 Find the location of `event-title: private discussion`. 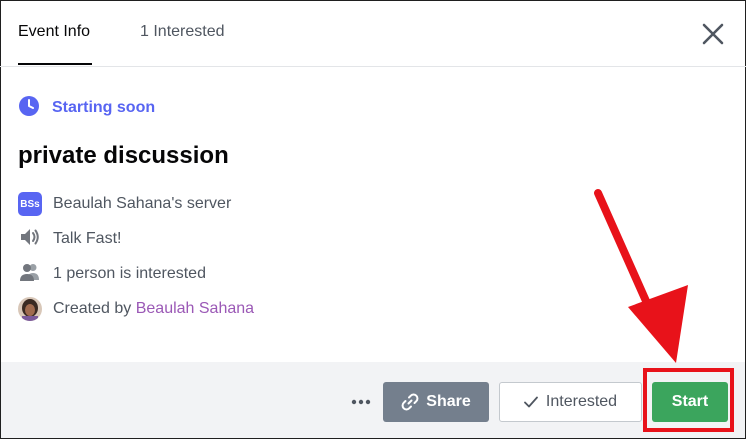

event-title: private discussion is located at coordinates (123, 155).